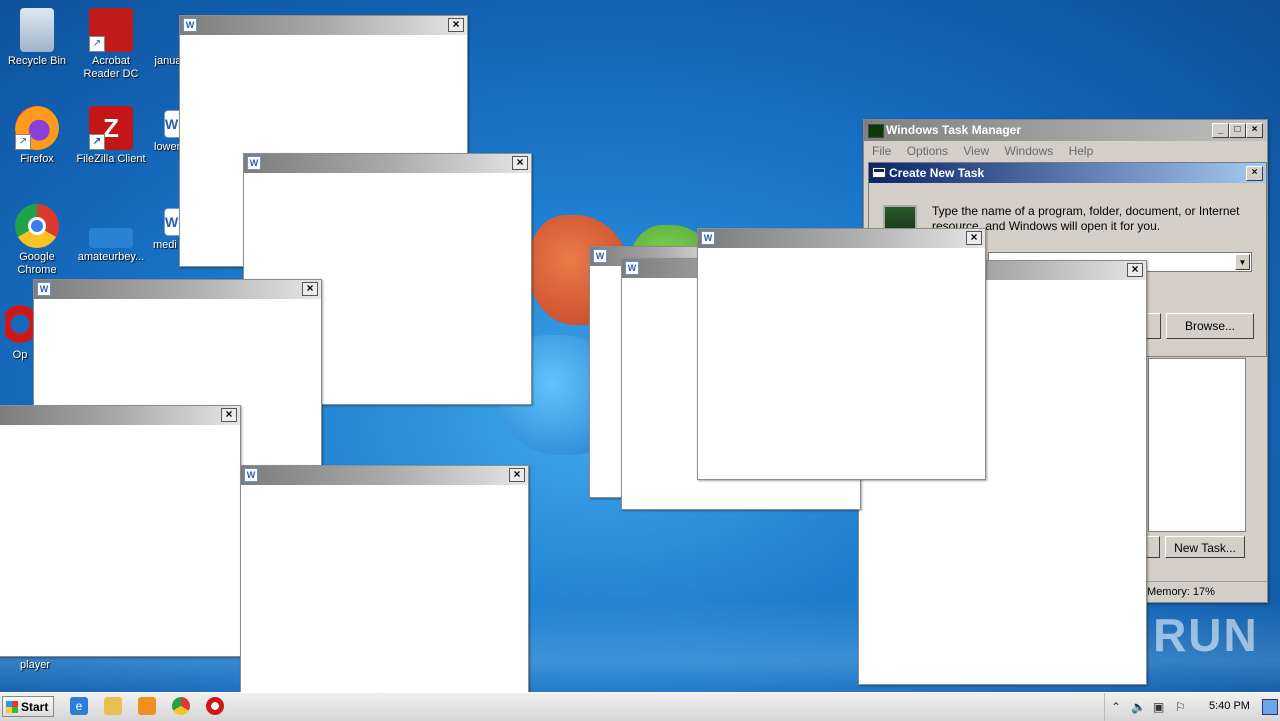 Image resolution: width=1280 pixels, height=721 pixels. What do you see at coordinates (35, 665) in the screenshot?
I see `desktop-icon-player: player` at bounding box center [35, 665].